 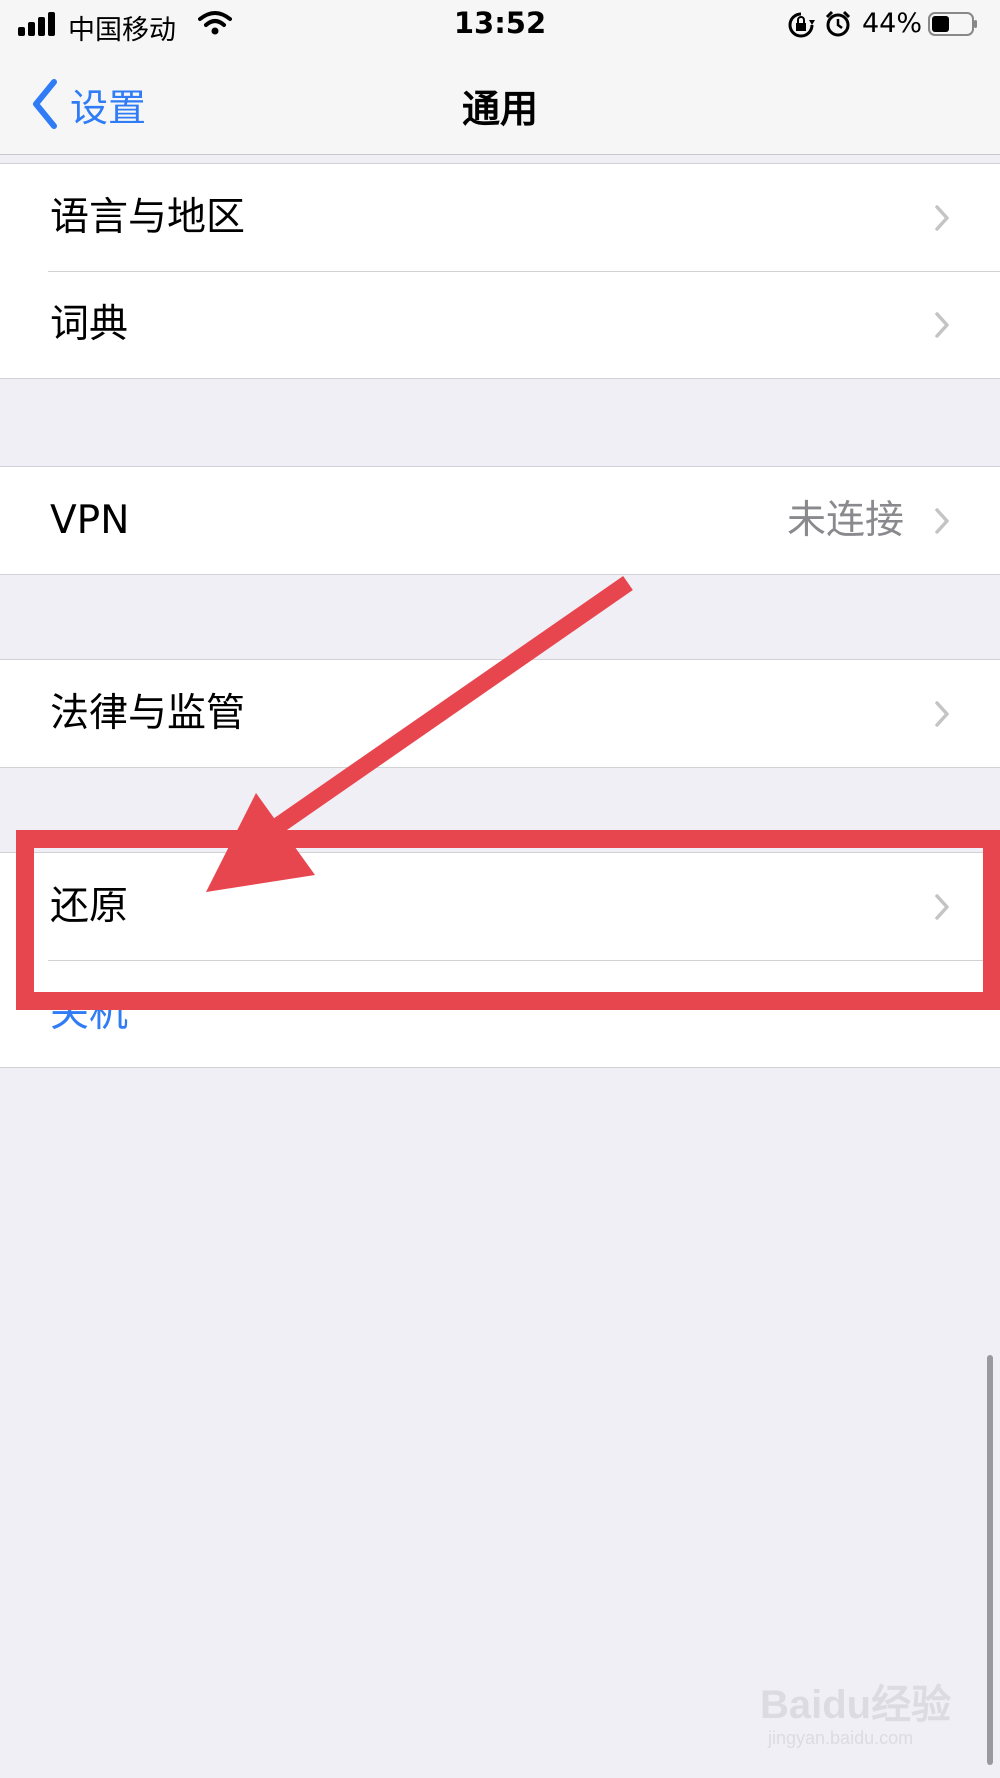 I want to click on row-label: 词典, so click(x=89, y=324).